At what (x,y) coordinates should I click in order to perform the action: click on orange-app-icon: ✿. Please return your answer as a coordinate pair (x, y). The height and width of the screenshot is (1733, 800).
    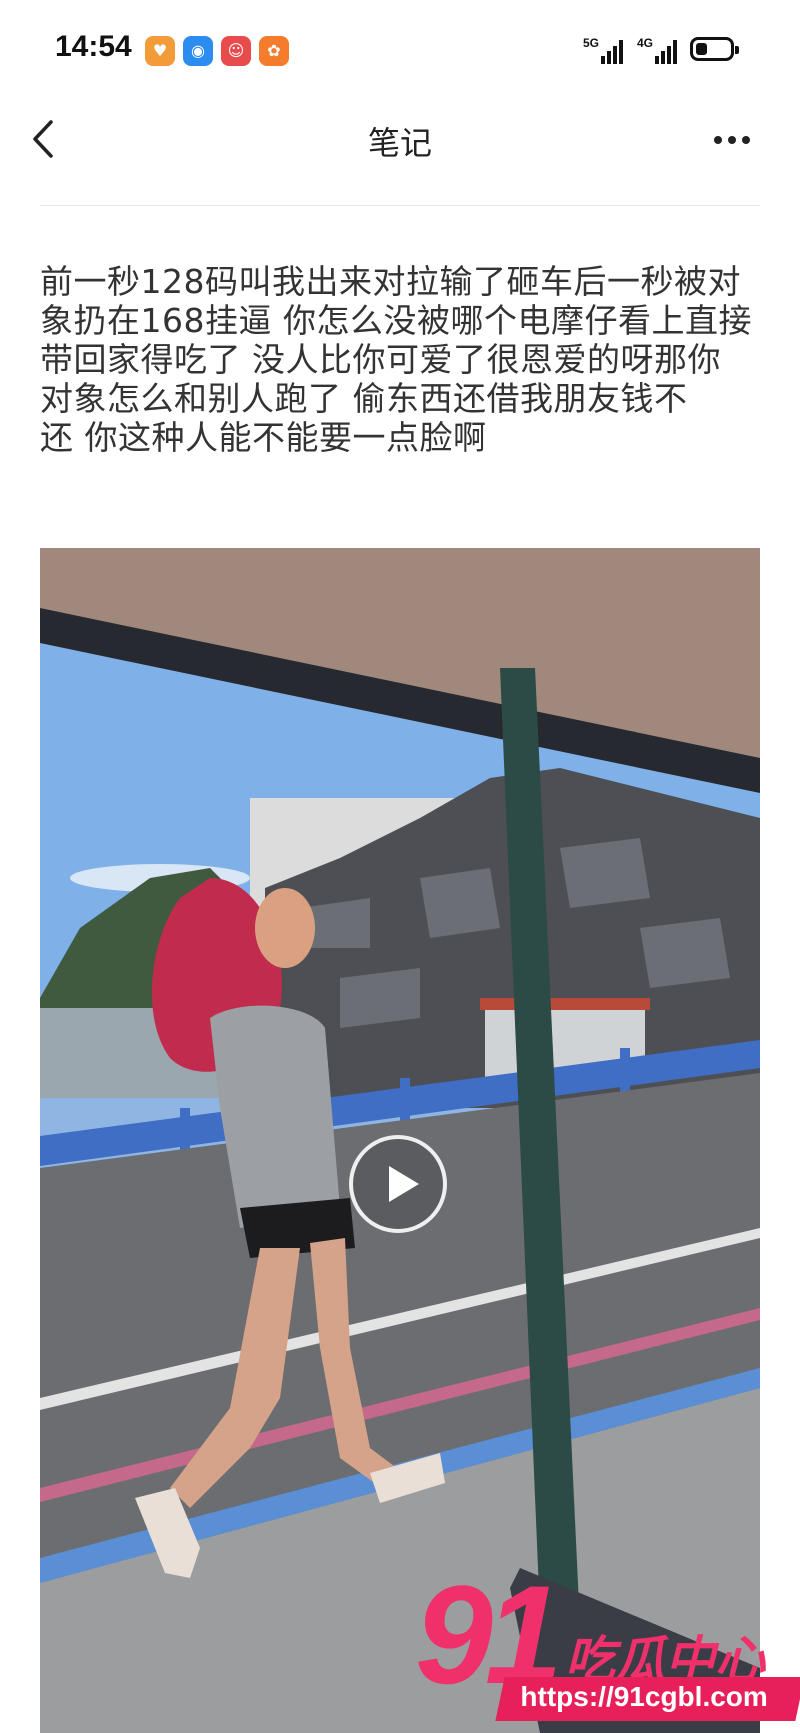
    Looking at the image, I should click on (274, 51).